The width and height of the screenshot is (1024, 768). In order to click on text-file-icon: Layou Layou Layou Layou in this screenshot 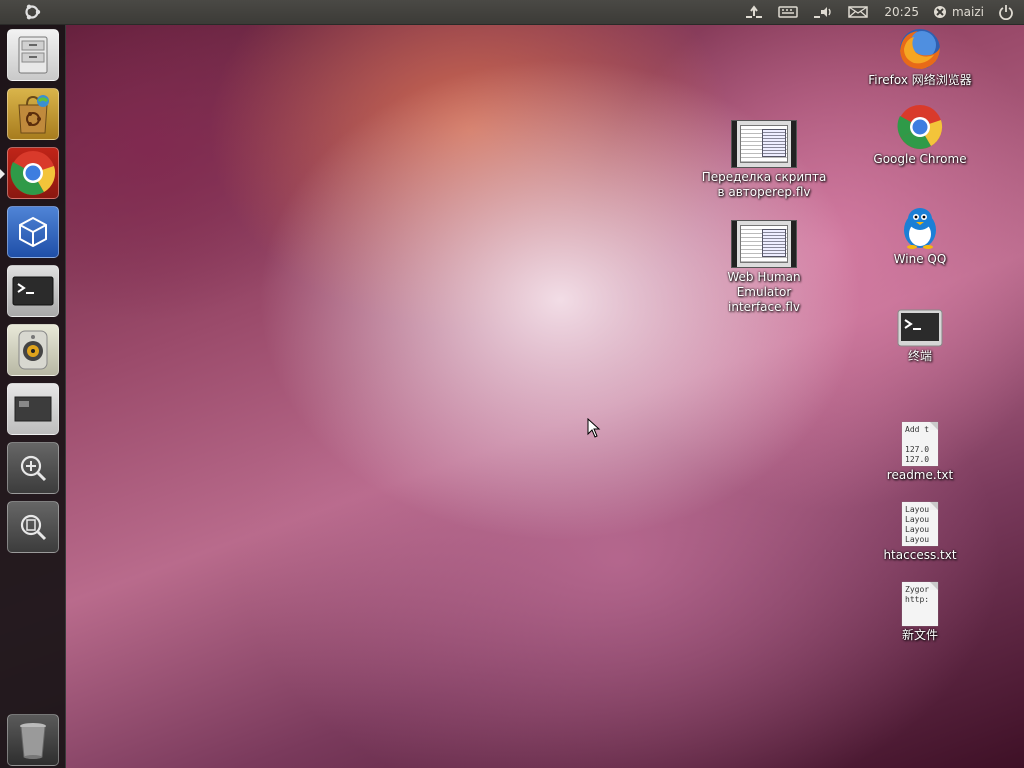, I will do `click(920, 524)`.